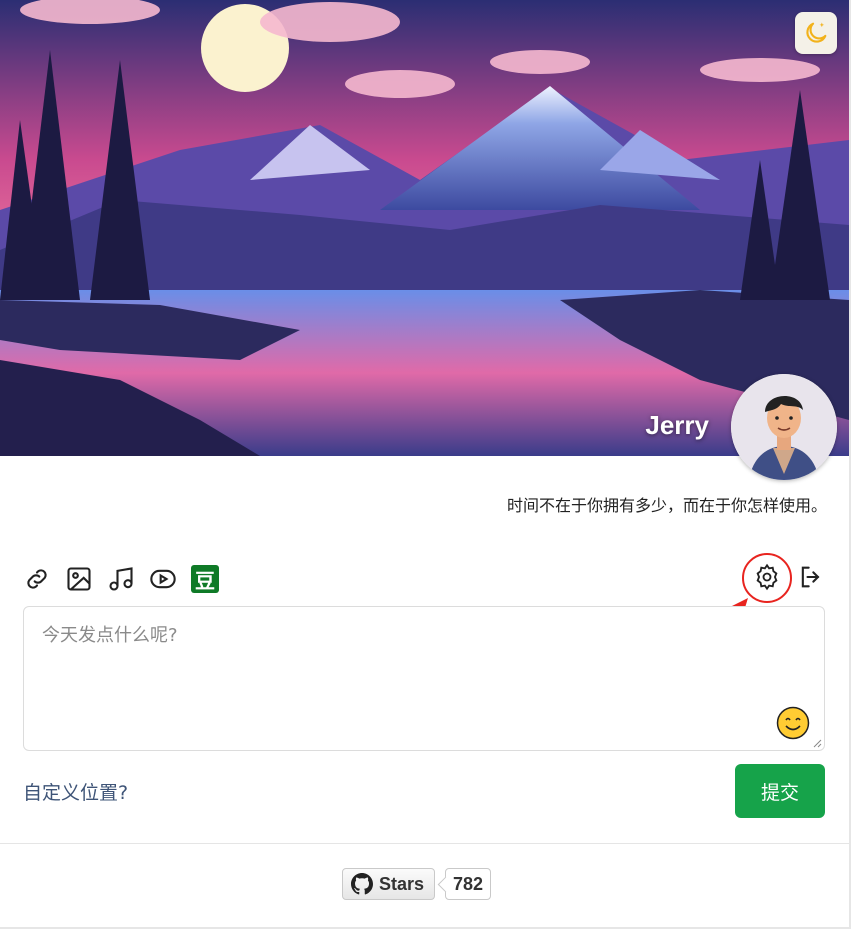 The height and width of the screenshot is (929, 851). Describe the element at coordinates (468, 884) in the screenshot. I see `github-stars-count: 782` at that location.